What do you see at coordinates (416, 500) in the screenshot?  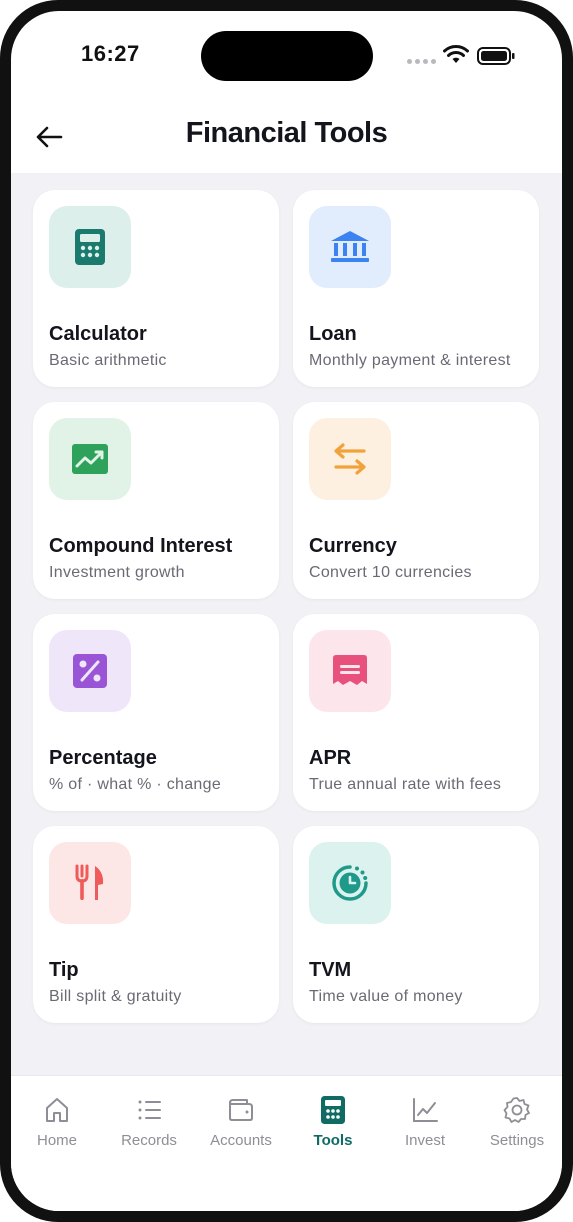 I see `tool-card-currency: Currency Convert 10 currencies` at bounding box center [416, 500].